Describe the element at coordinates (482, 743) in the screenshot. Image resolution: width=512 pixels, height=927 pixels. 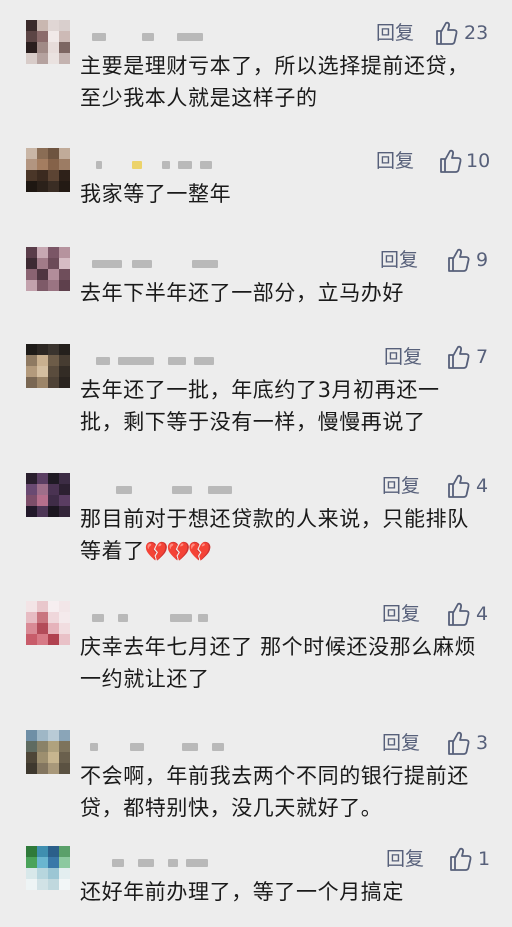
I see `like-count: 3` at that location.